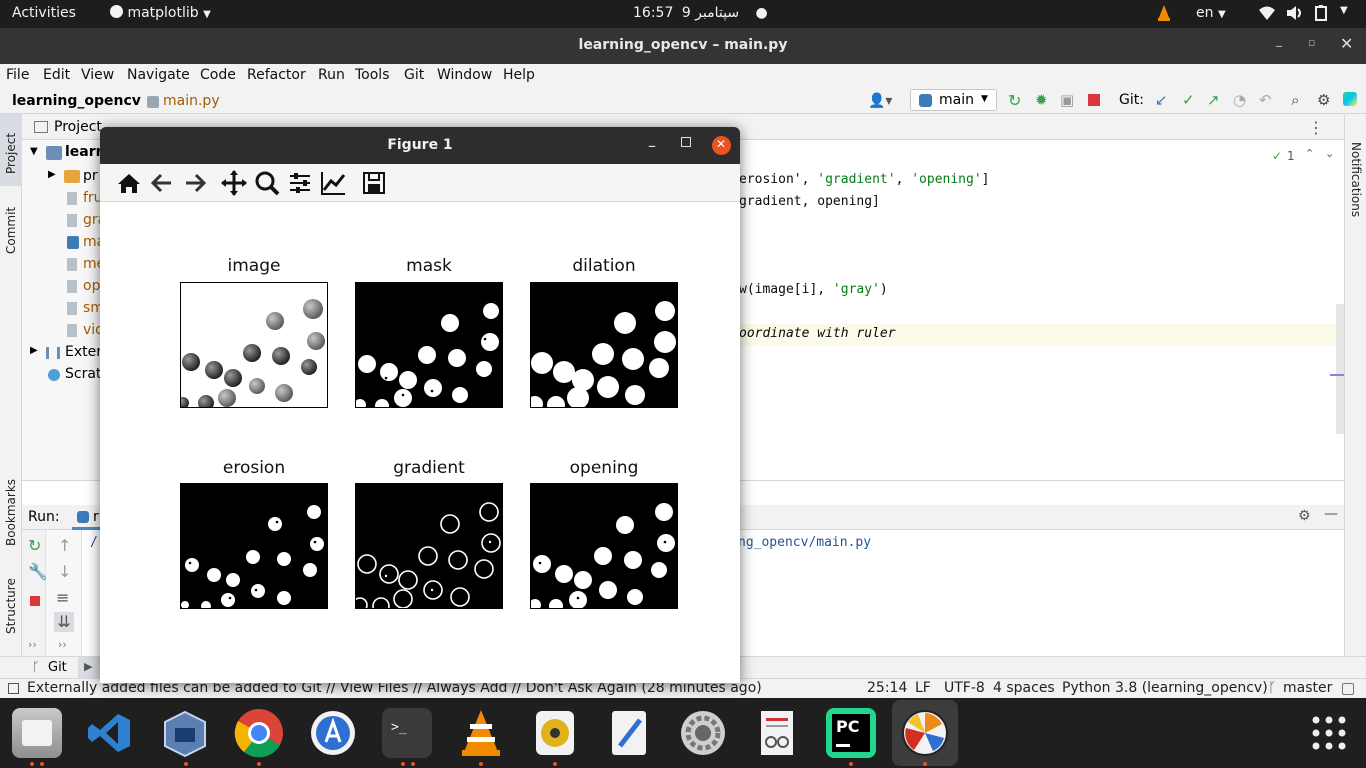 The height and width of the screenshot is (768, 1366). I want to click on pycharm-icon: PC, so click(851, 733).